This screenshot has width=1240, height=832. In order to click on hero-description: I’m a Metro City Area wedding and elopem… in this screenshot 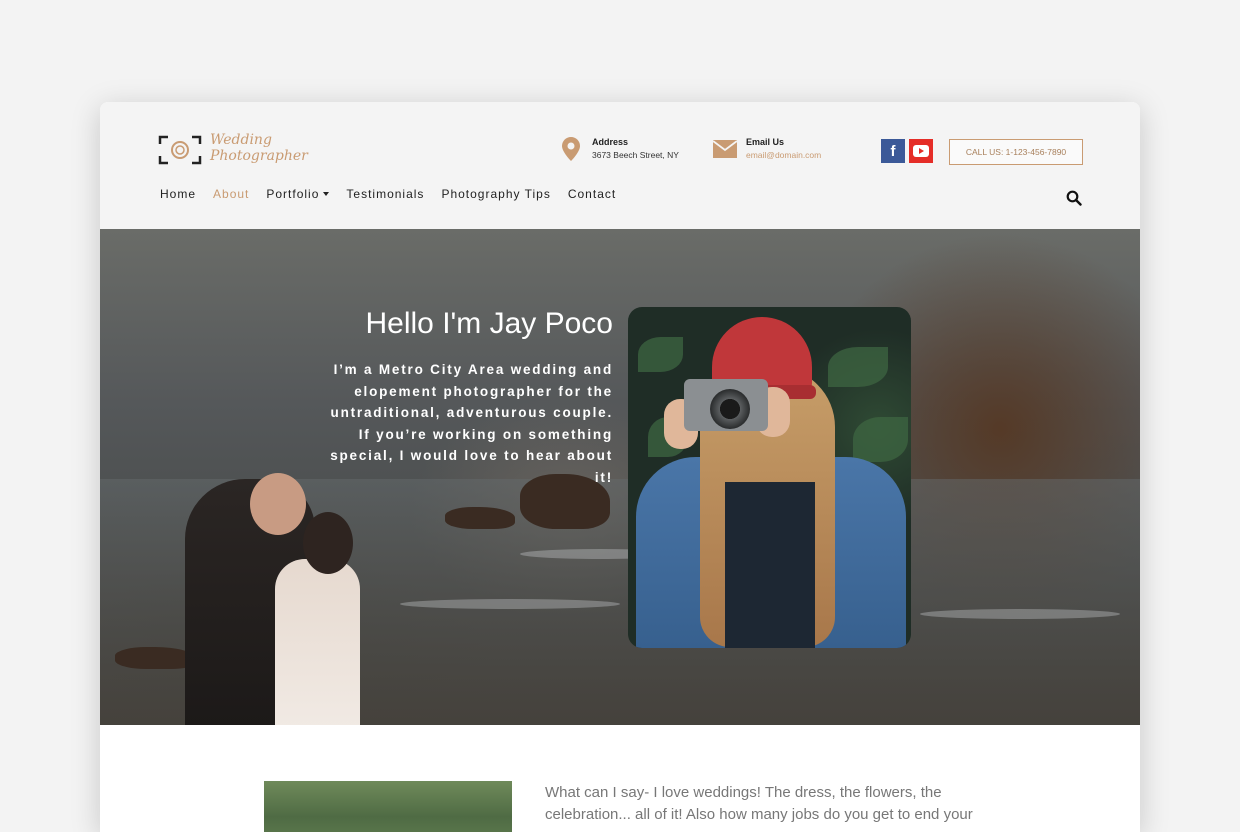, I will do `click(471, 423)`.